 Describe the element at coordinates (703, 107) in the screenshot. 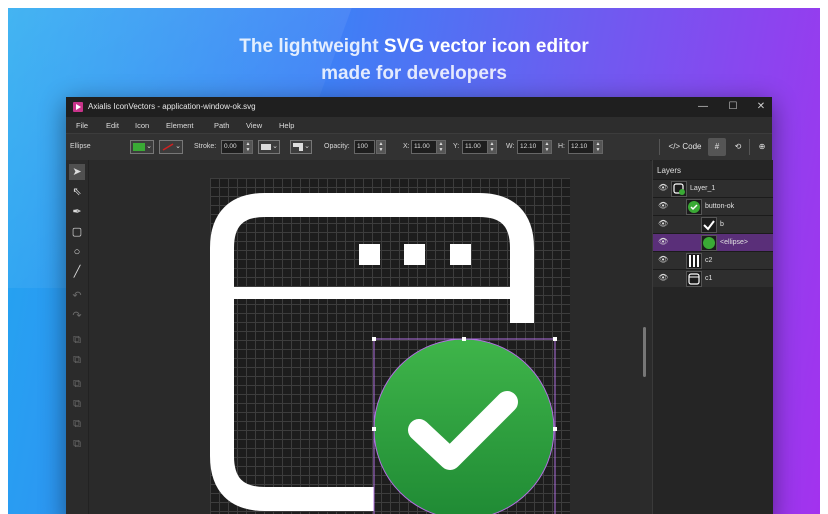

I see `minimize-button: —` at that location.